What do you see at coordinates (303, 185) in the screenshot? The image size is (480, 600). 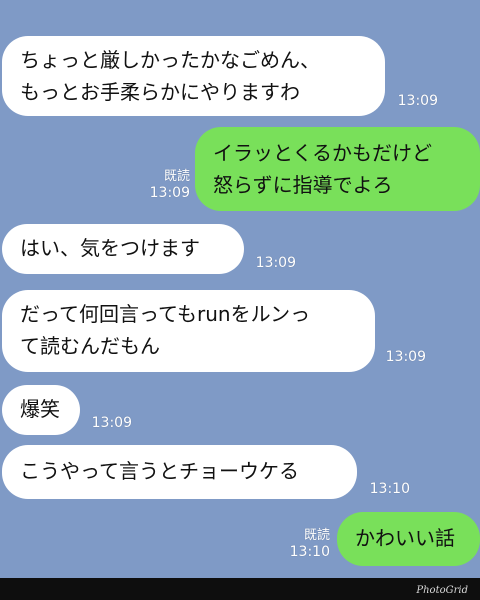 I see `message-text: 怒らずに指導でよろ` at bounding box center [303, 185].